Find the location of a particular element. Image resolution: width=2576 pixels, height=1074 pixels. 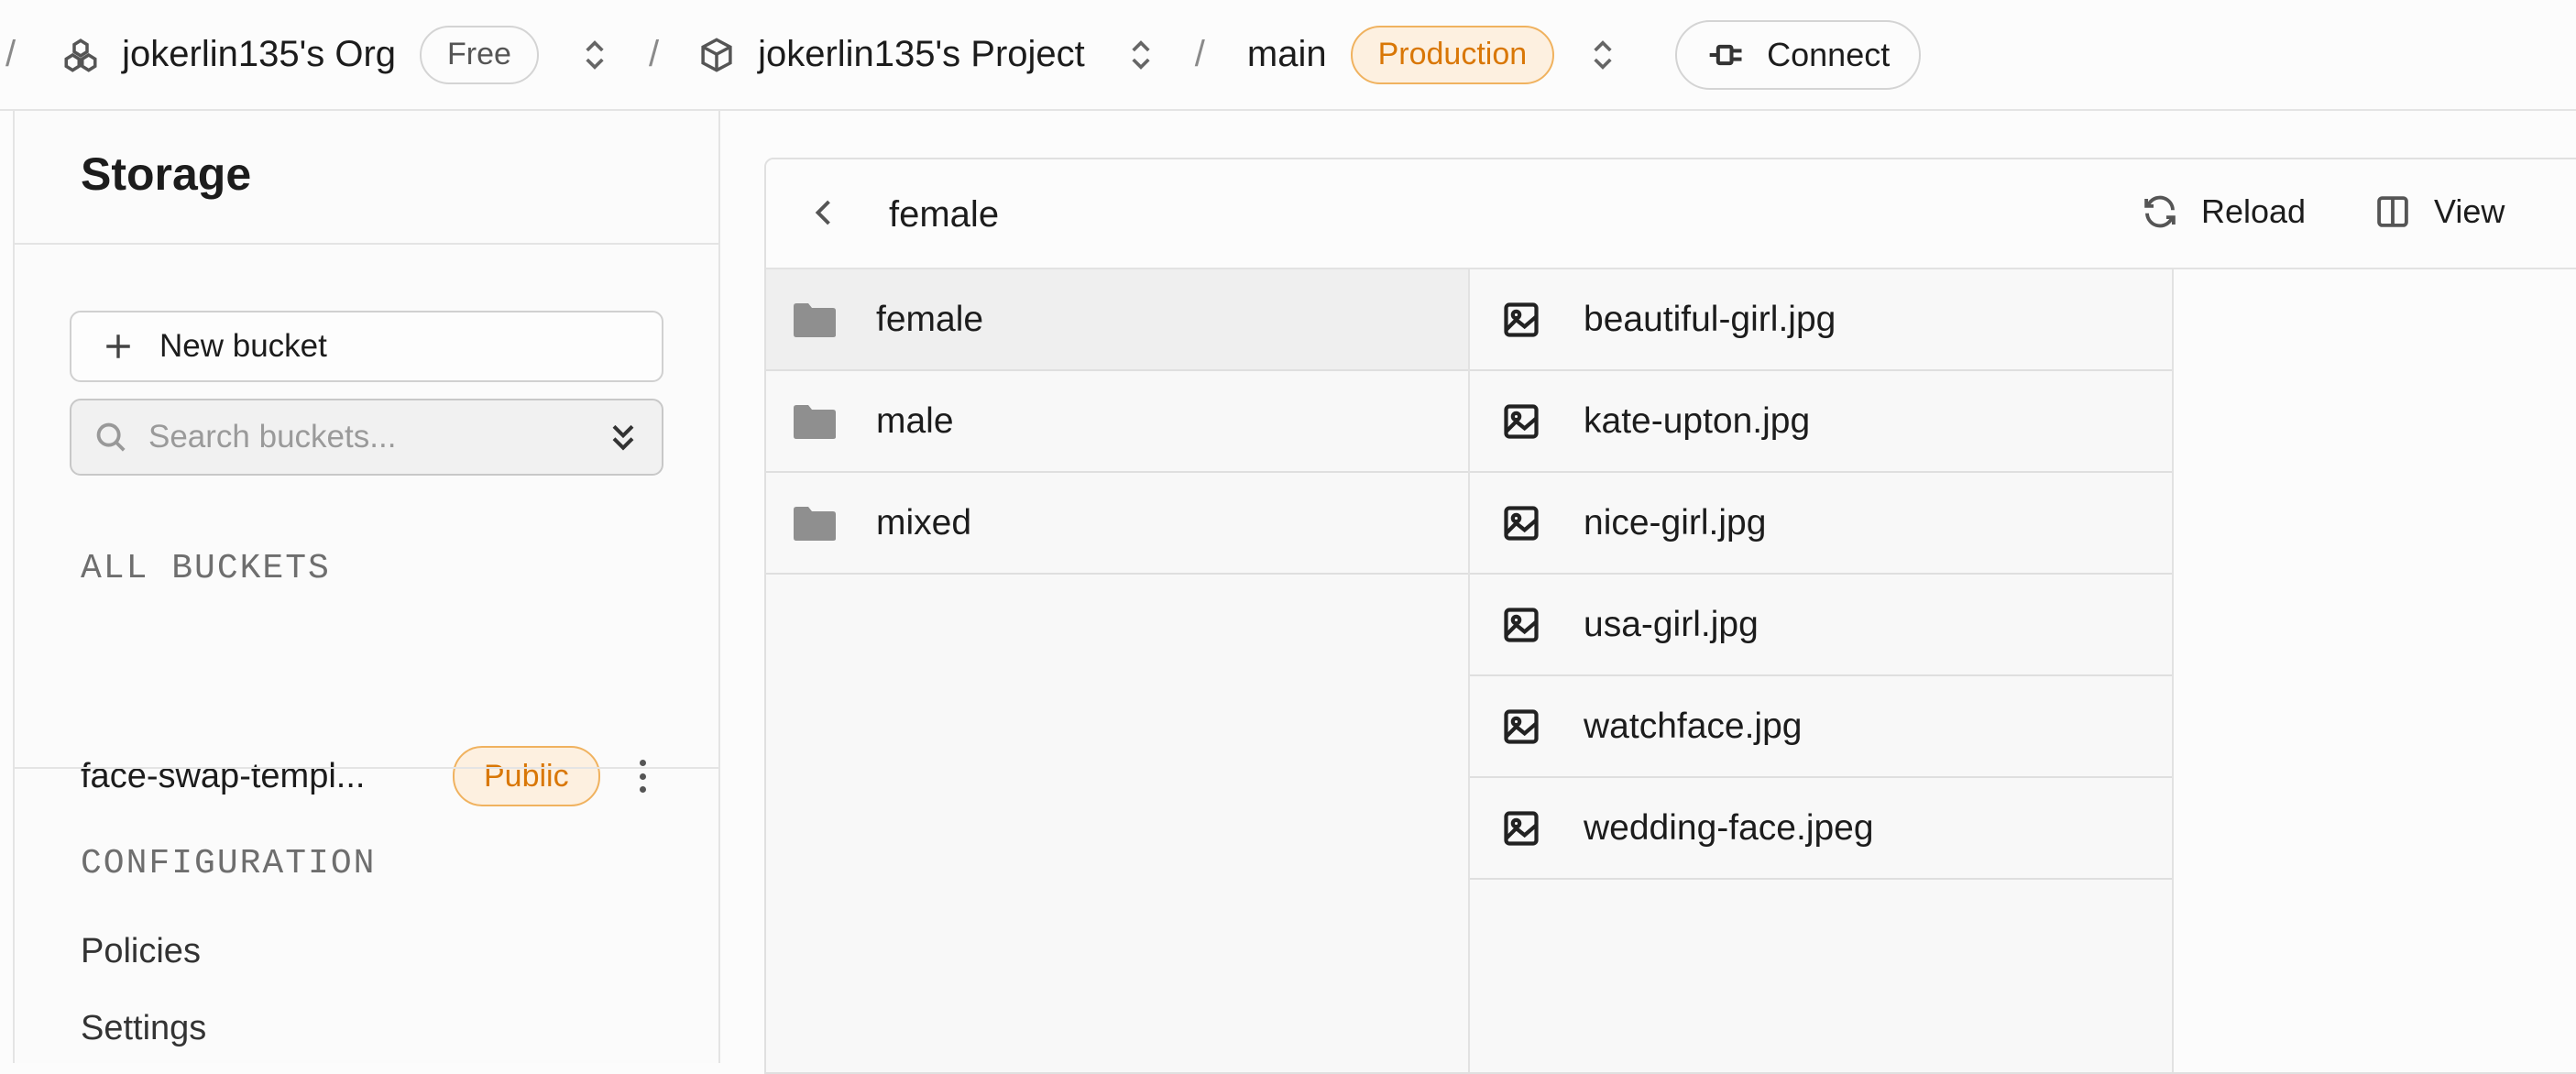

new-bucket-label: New bucket is located at coordinates (243, 346).